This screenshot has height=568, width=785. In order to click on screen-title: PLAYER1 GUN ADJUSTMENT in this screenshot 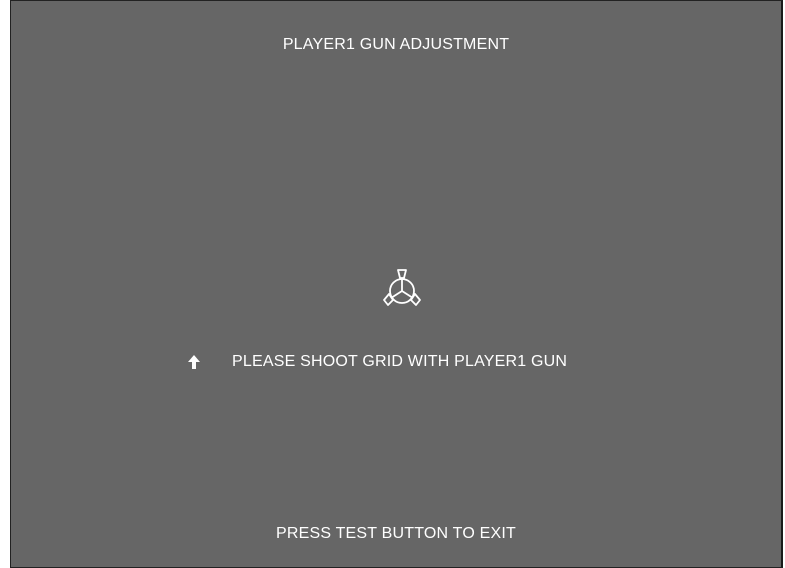, I will do `click(396, 44)`.